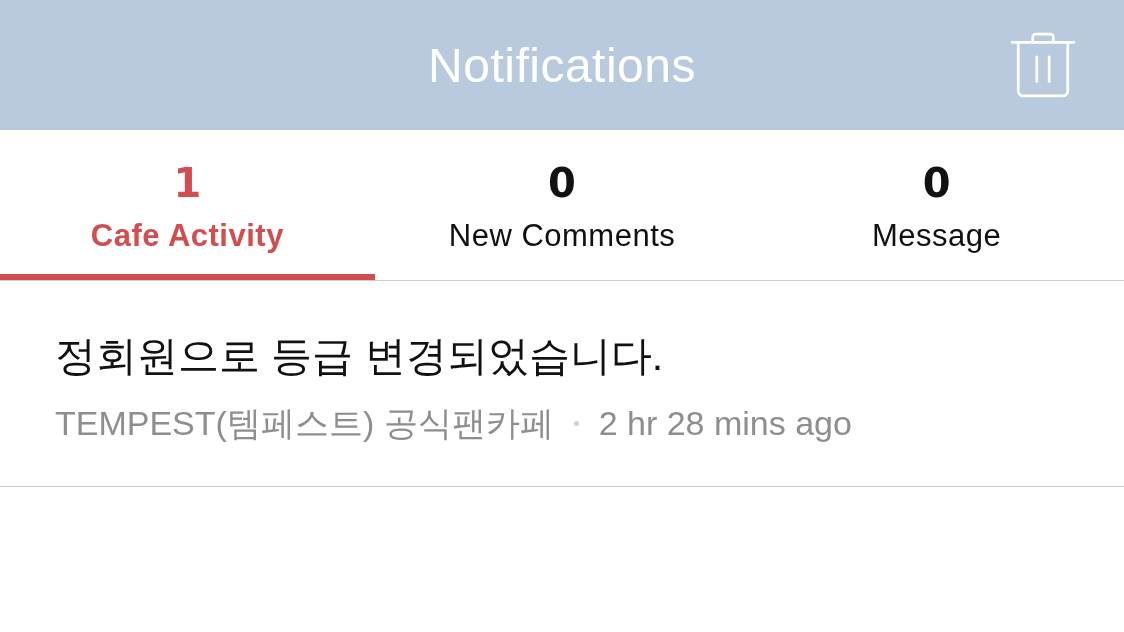  I want to click on tab: 0 Message, so click(936, 205).